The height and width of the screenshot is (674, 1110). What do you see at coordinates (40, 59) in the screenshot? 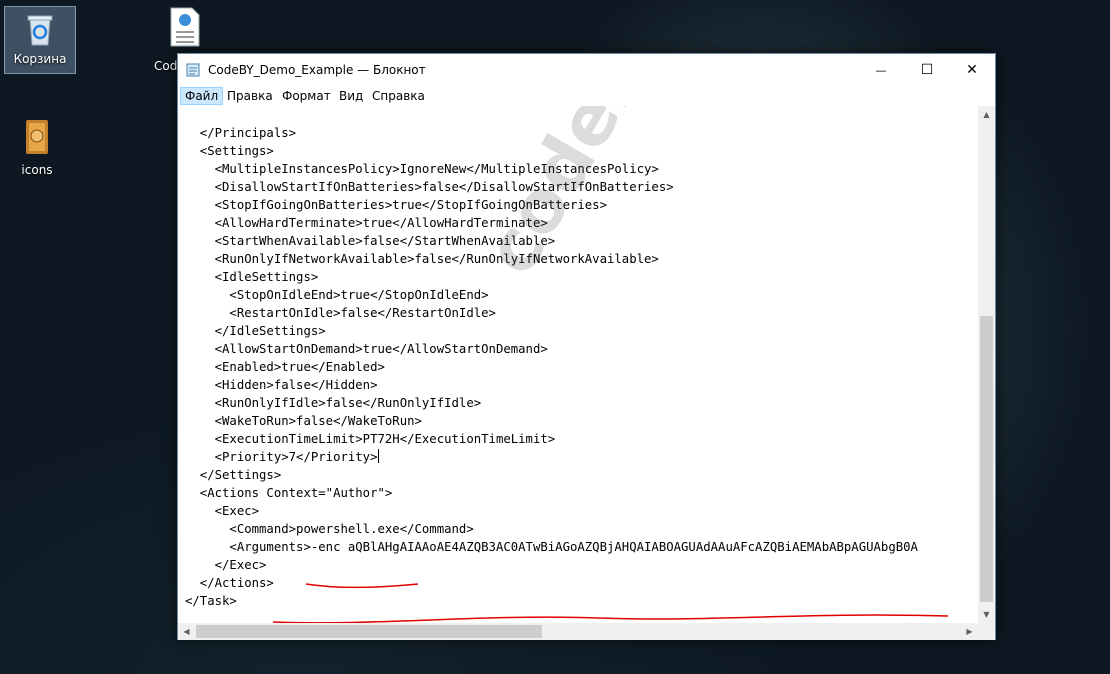
I see `desktop-icon-label: Корзина` at bounding box center [40, 59].